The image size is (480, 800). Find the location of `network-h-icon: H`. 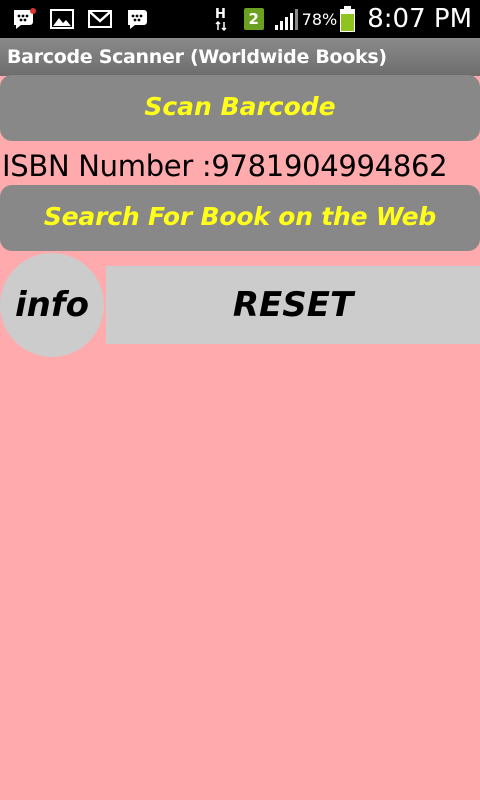

network-h-icon: H is located at coordinates (221, 19).